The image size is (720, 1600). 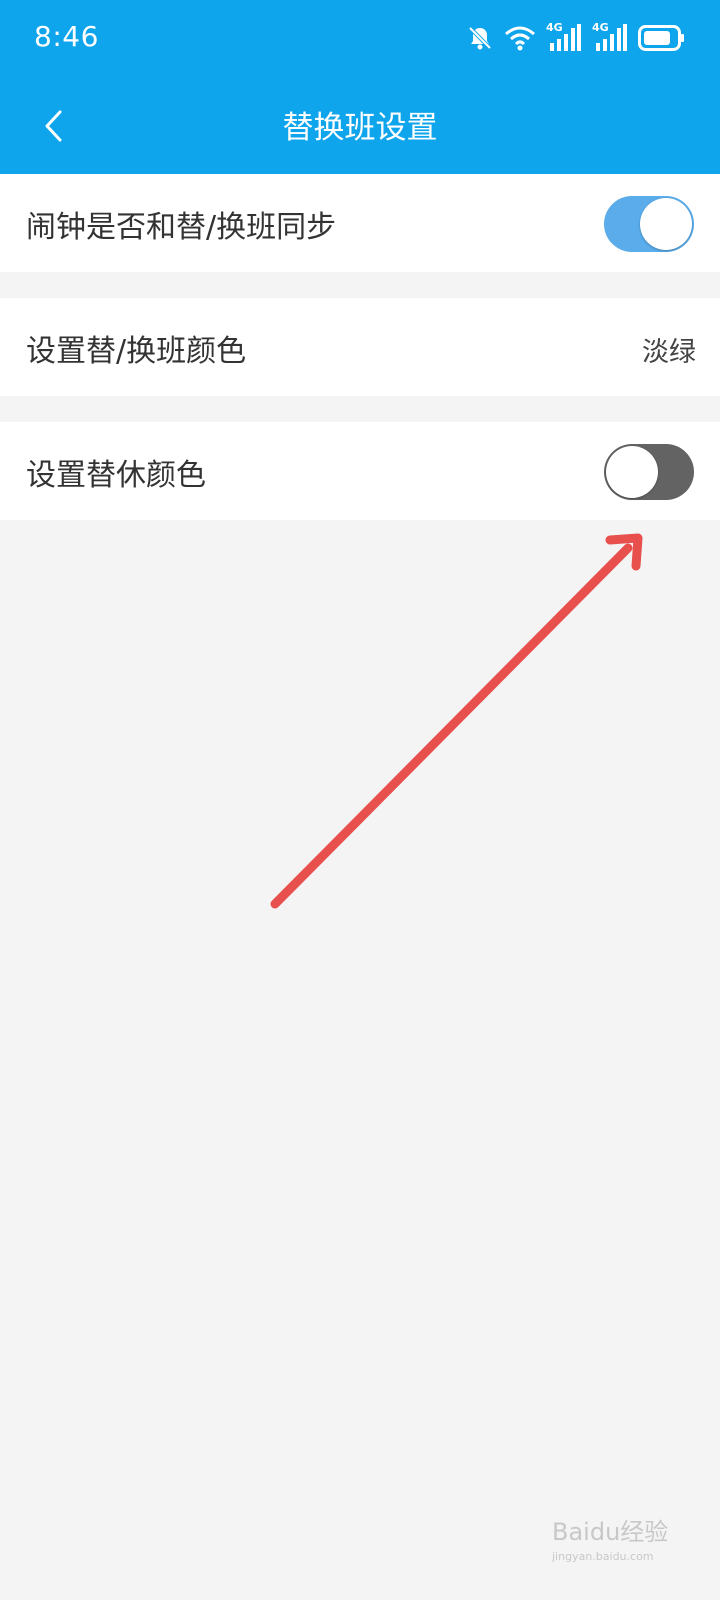 I want to click on setting-row-shift-color: 设置替/换班颜色 淡绿, so click(x=360, y=347).